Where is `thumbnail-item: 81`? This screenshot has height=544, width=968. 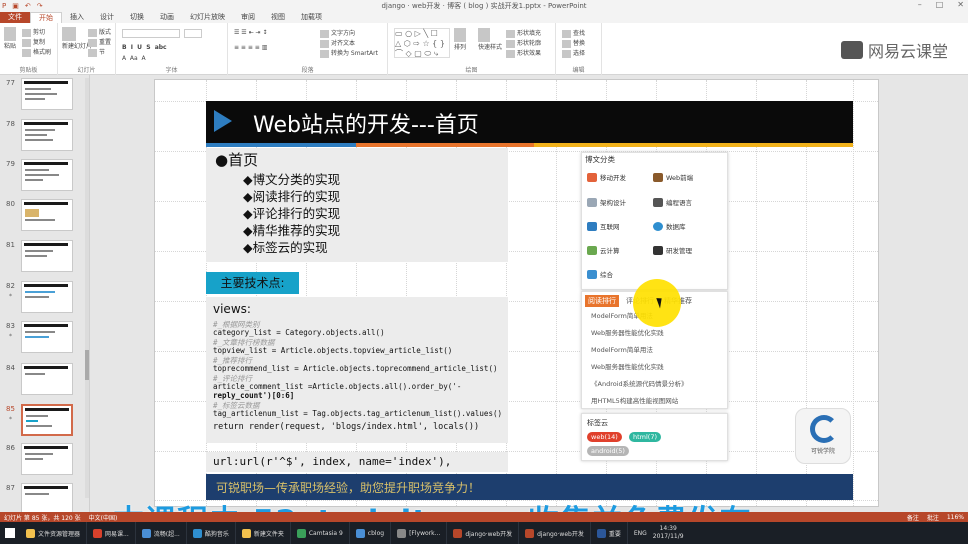
thumbnail-item: 81 is located at coordinates (45, 259).